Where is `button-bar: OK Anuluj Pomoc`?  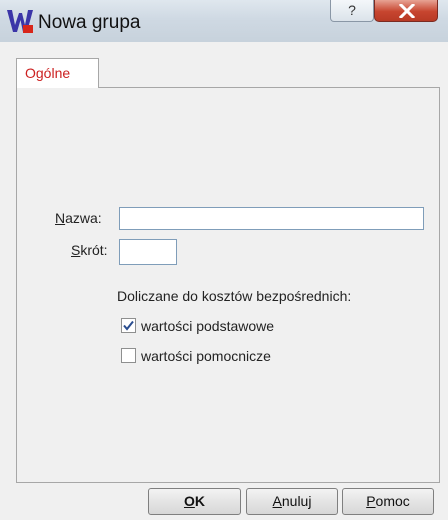 button-bar: OK Anuluj Pomoc is located at coordinates (224, 501).